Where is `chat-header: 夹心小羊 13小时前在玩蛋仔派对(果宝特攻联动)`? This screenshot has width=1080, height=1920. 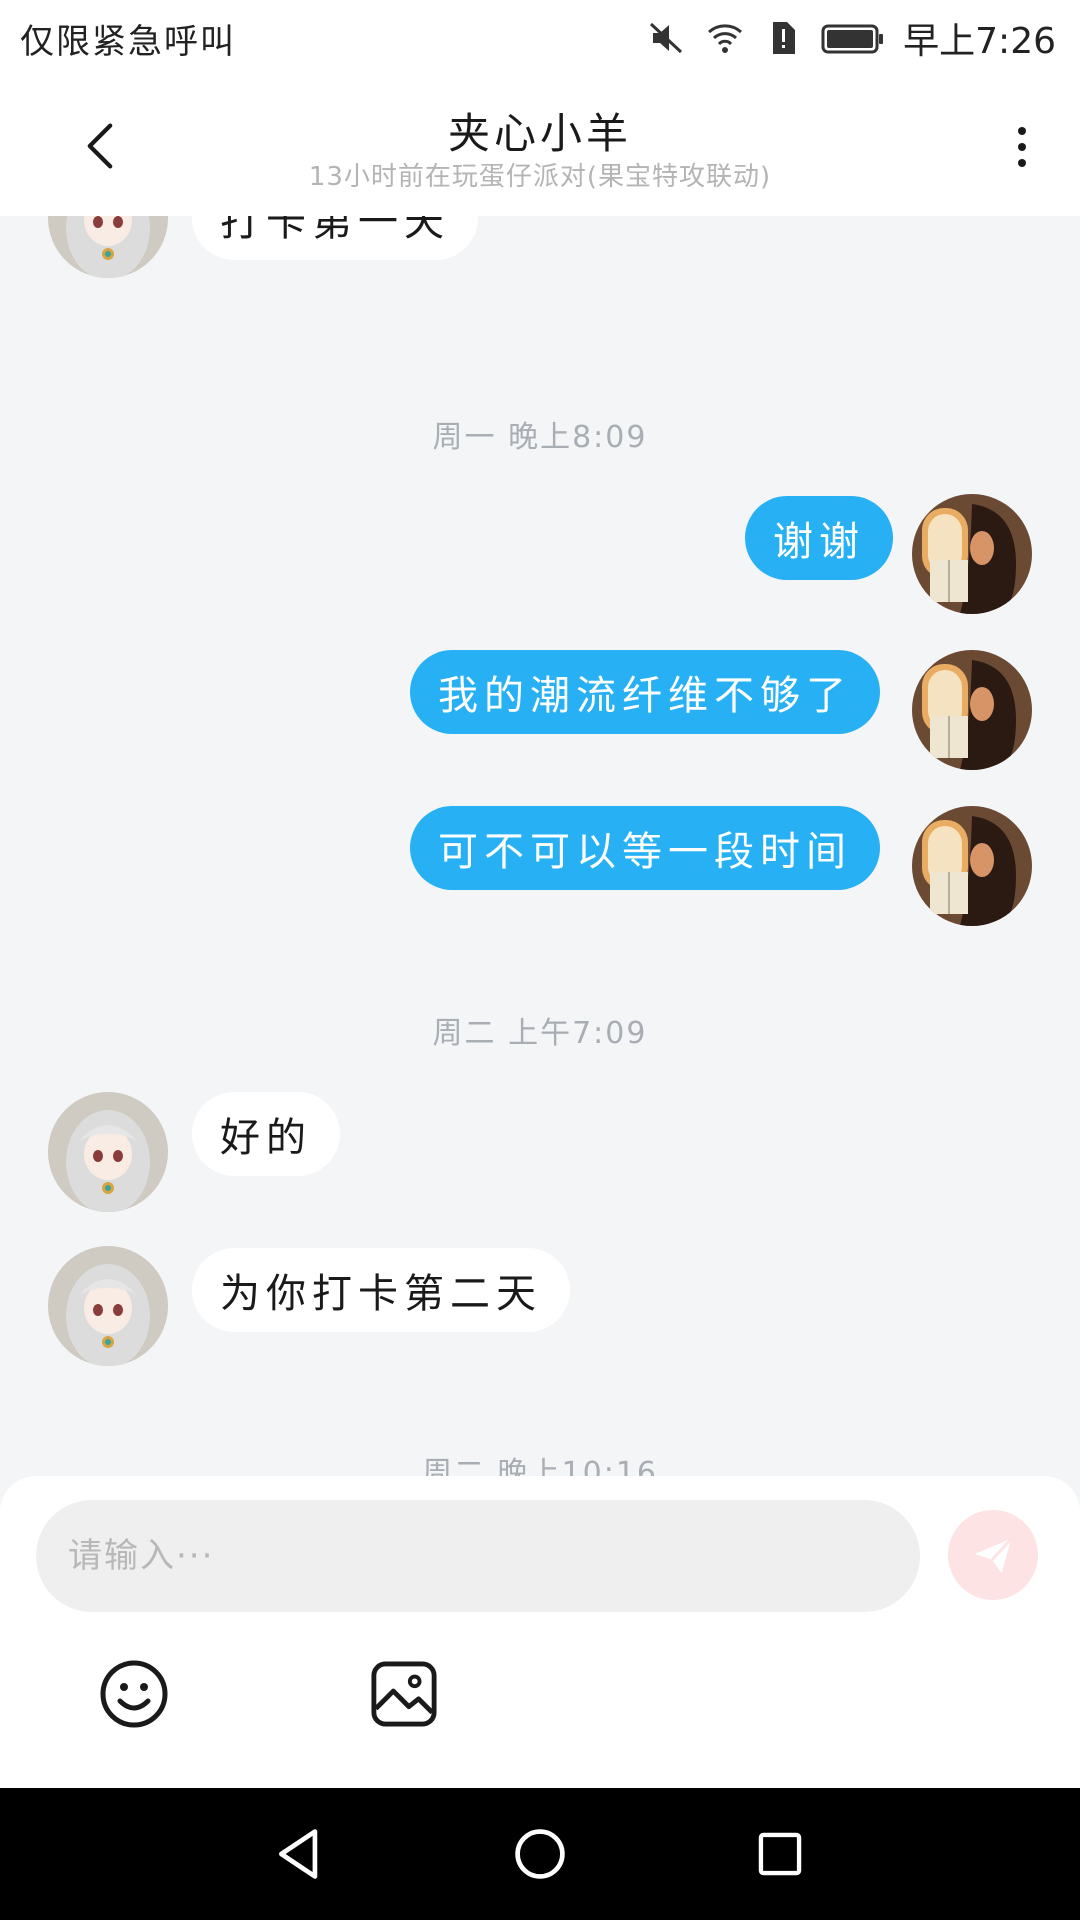
chat-header: 夹心小羊 13小时前在玩蛋仔派对(果宝特攻联动) is located at coordinates (540, 146).